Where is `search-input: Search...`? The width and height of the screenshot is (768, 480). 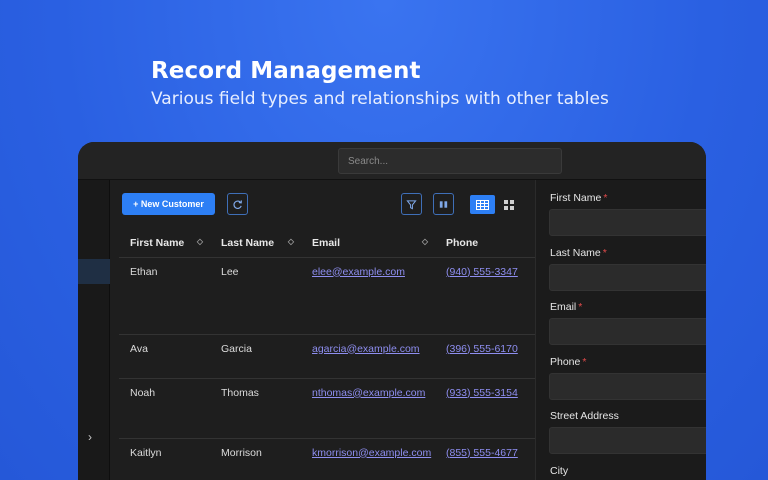 search-input: Search... is located at coordinates (450, 161).